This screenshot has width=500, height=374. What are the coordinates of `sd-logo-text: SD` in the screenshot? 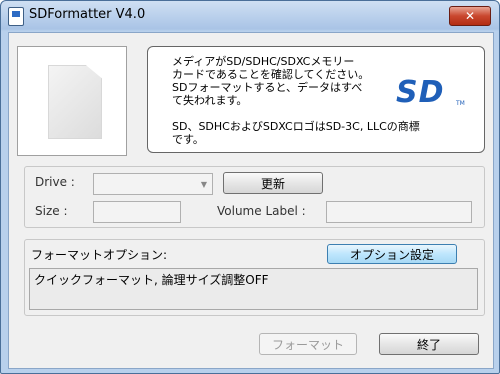 It's located at (420, 91).